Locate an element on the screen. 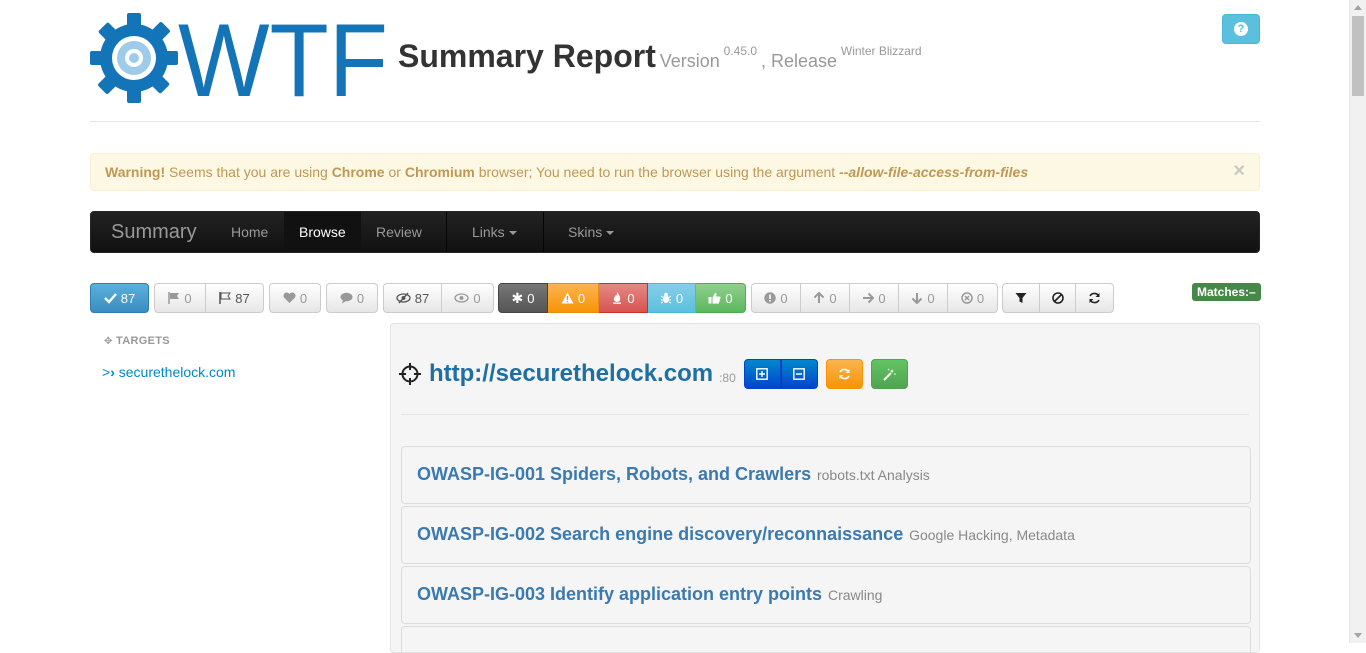  flag-group: 0 87 is located at coordinates (209, 298).